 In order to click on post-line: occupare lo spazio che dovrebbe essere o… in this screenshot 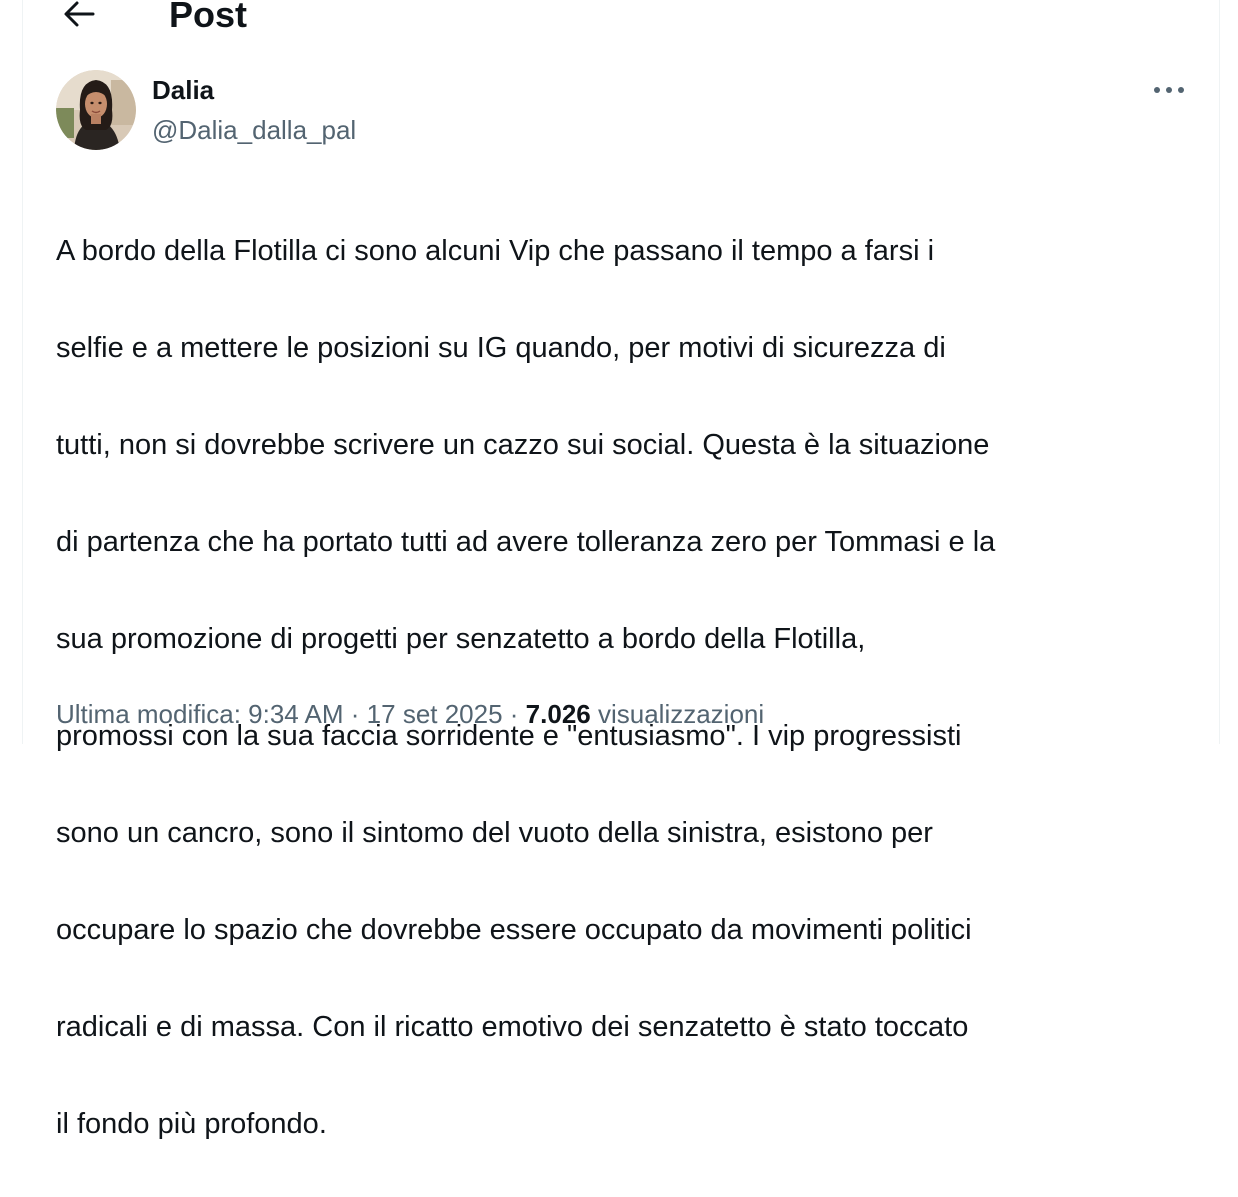, I will do `click(514, 929)`.